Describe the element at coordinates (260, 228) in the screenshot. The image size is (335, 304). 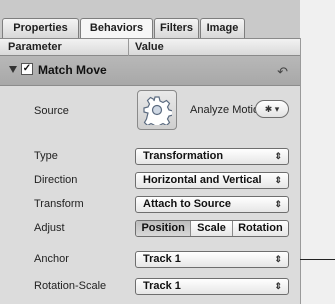
I see `adjust-rotation-segment: Rotation` at that location.